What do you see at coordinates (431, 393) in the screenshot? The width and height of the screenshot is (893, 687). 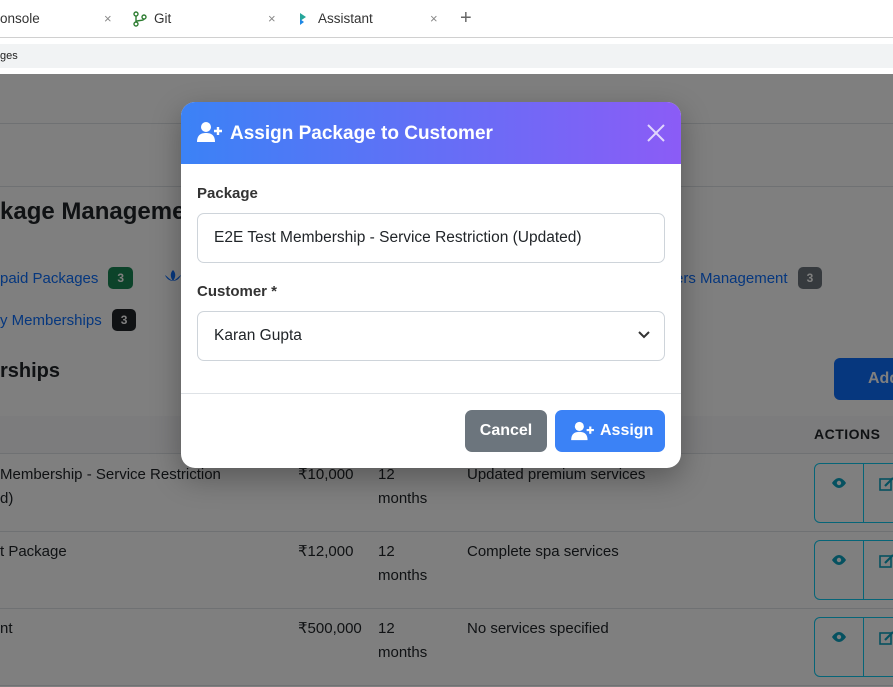 I see `divider` at bounding box center [431, 393].